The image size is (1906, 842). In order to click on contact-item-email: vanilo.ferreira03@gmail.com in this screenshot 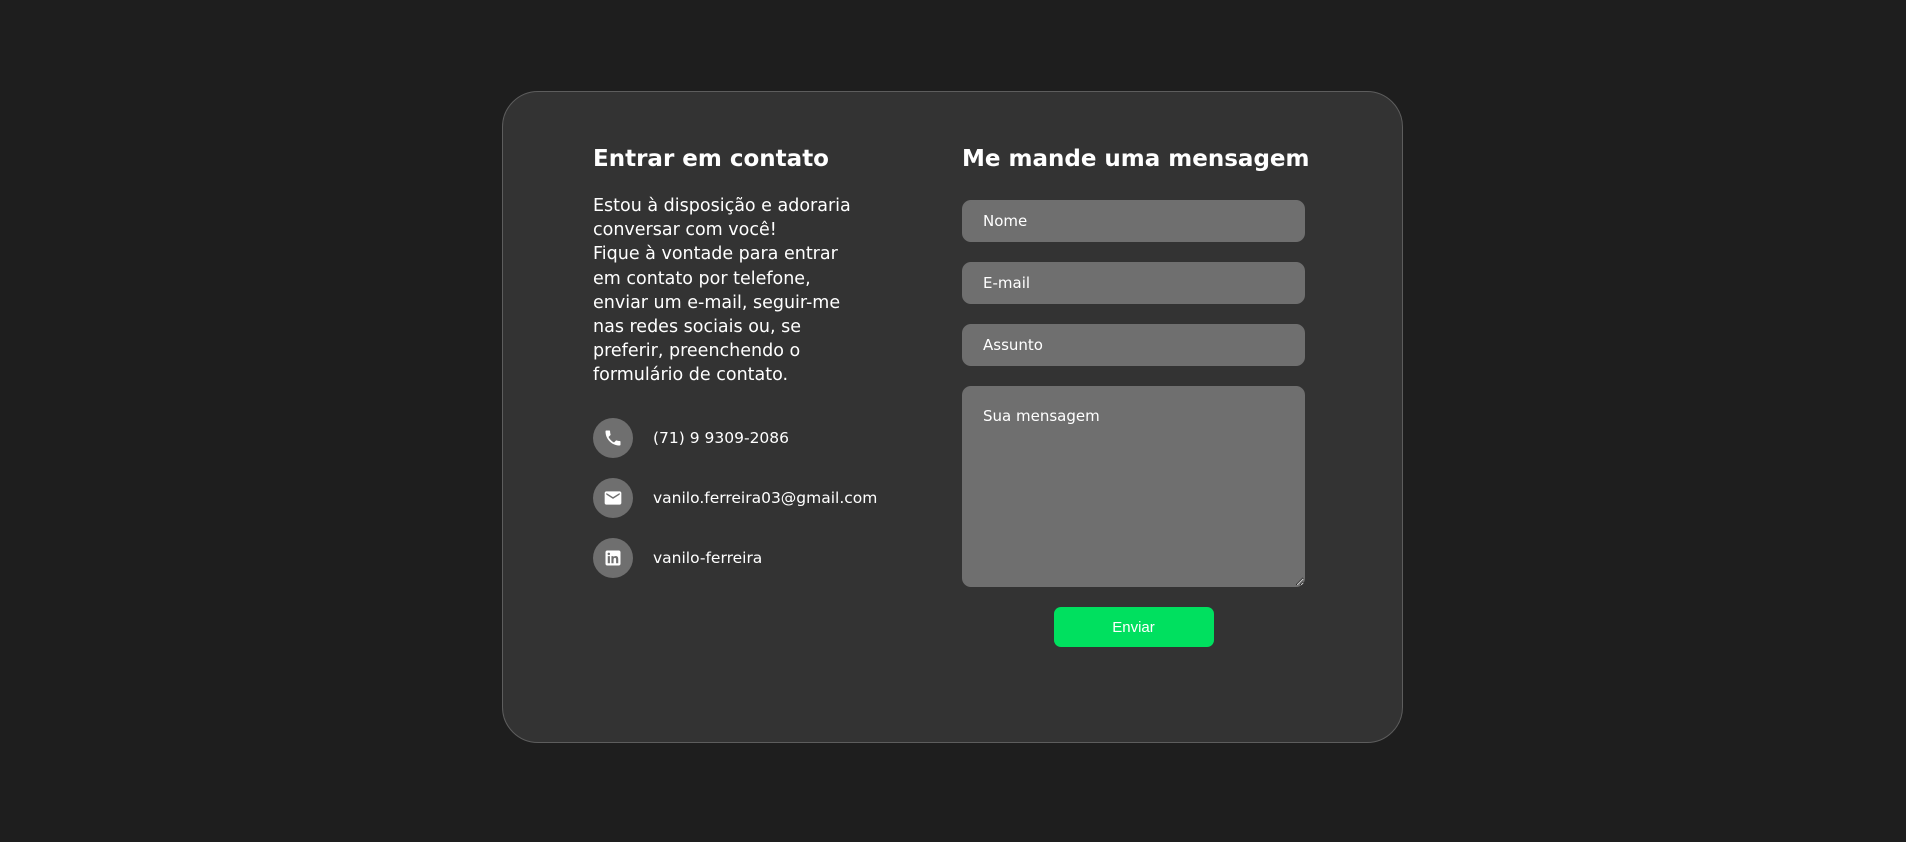, I will do `click(738, 497)`.